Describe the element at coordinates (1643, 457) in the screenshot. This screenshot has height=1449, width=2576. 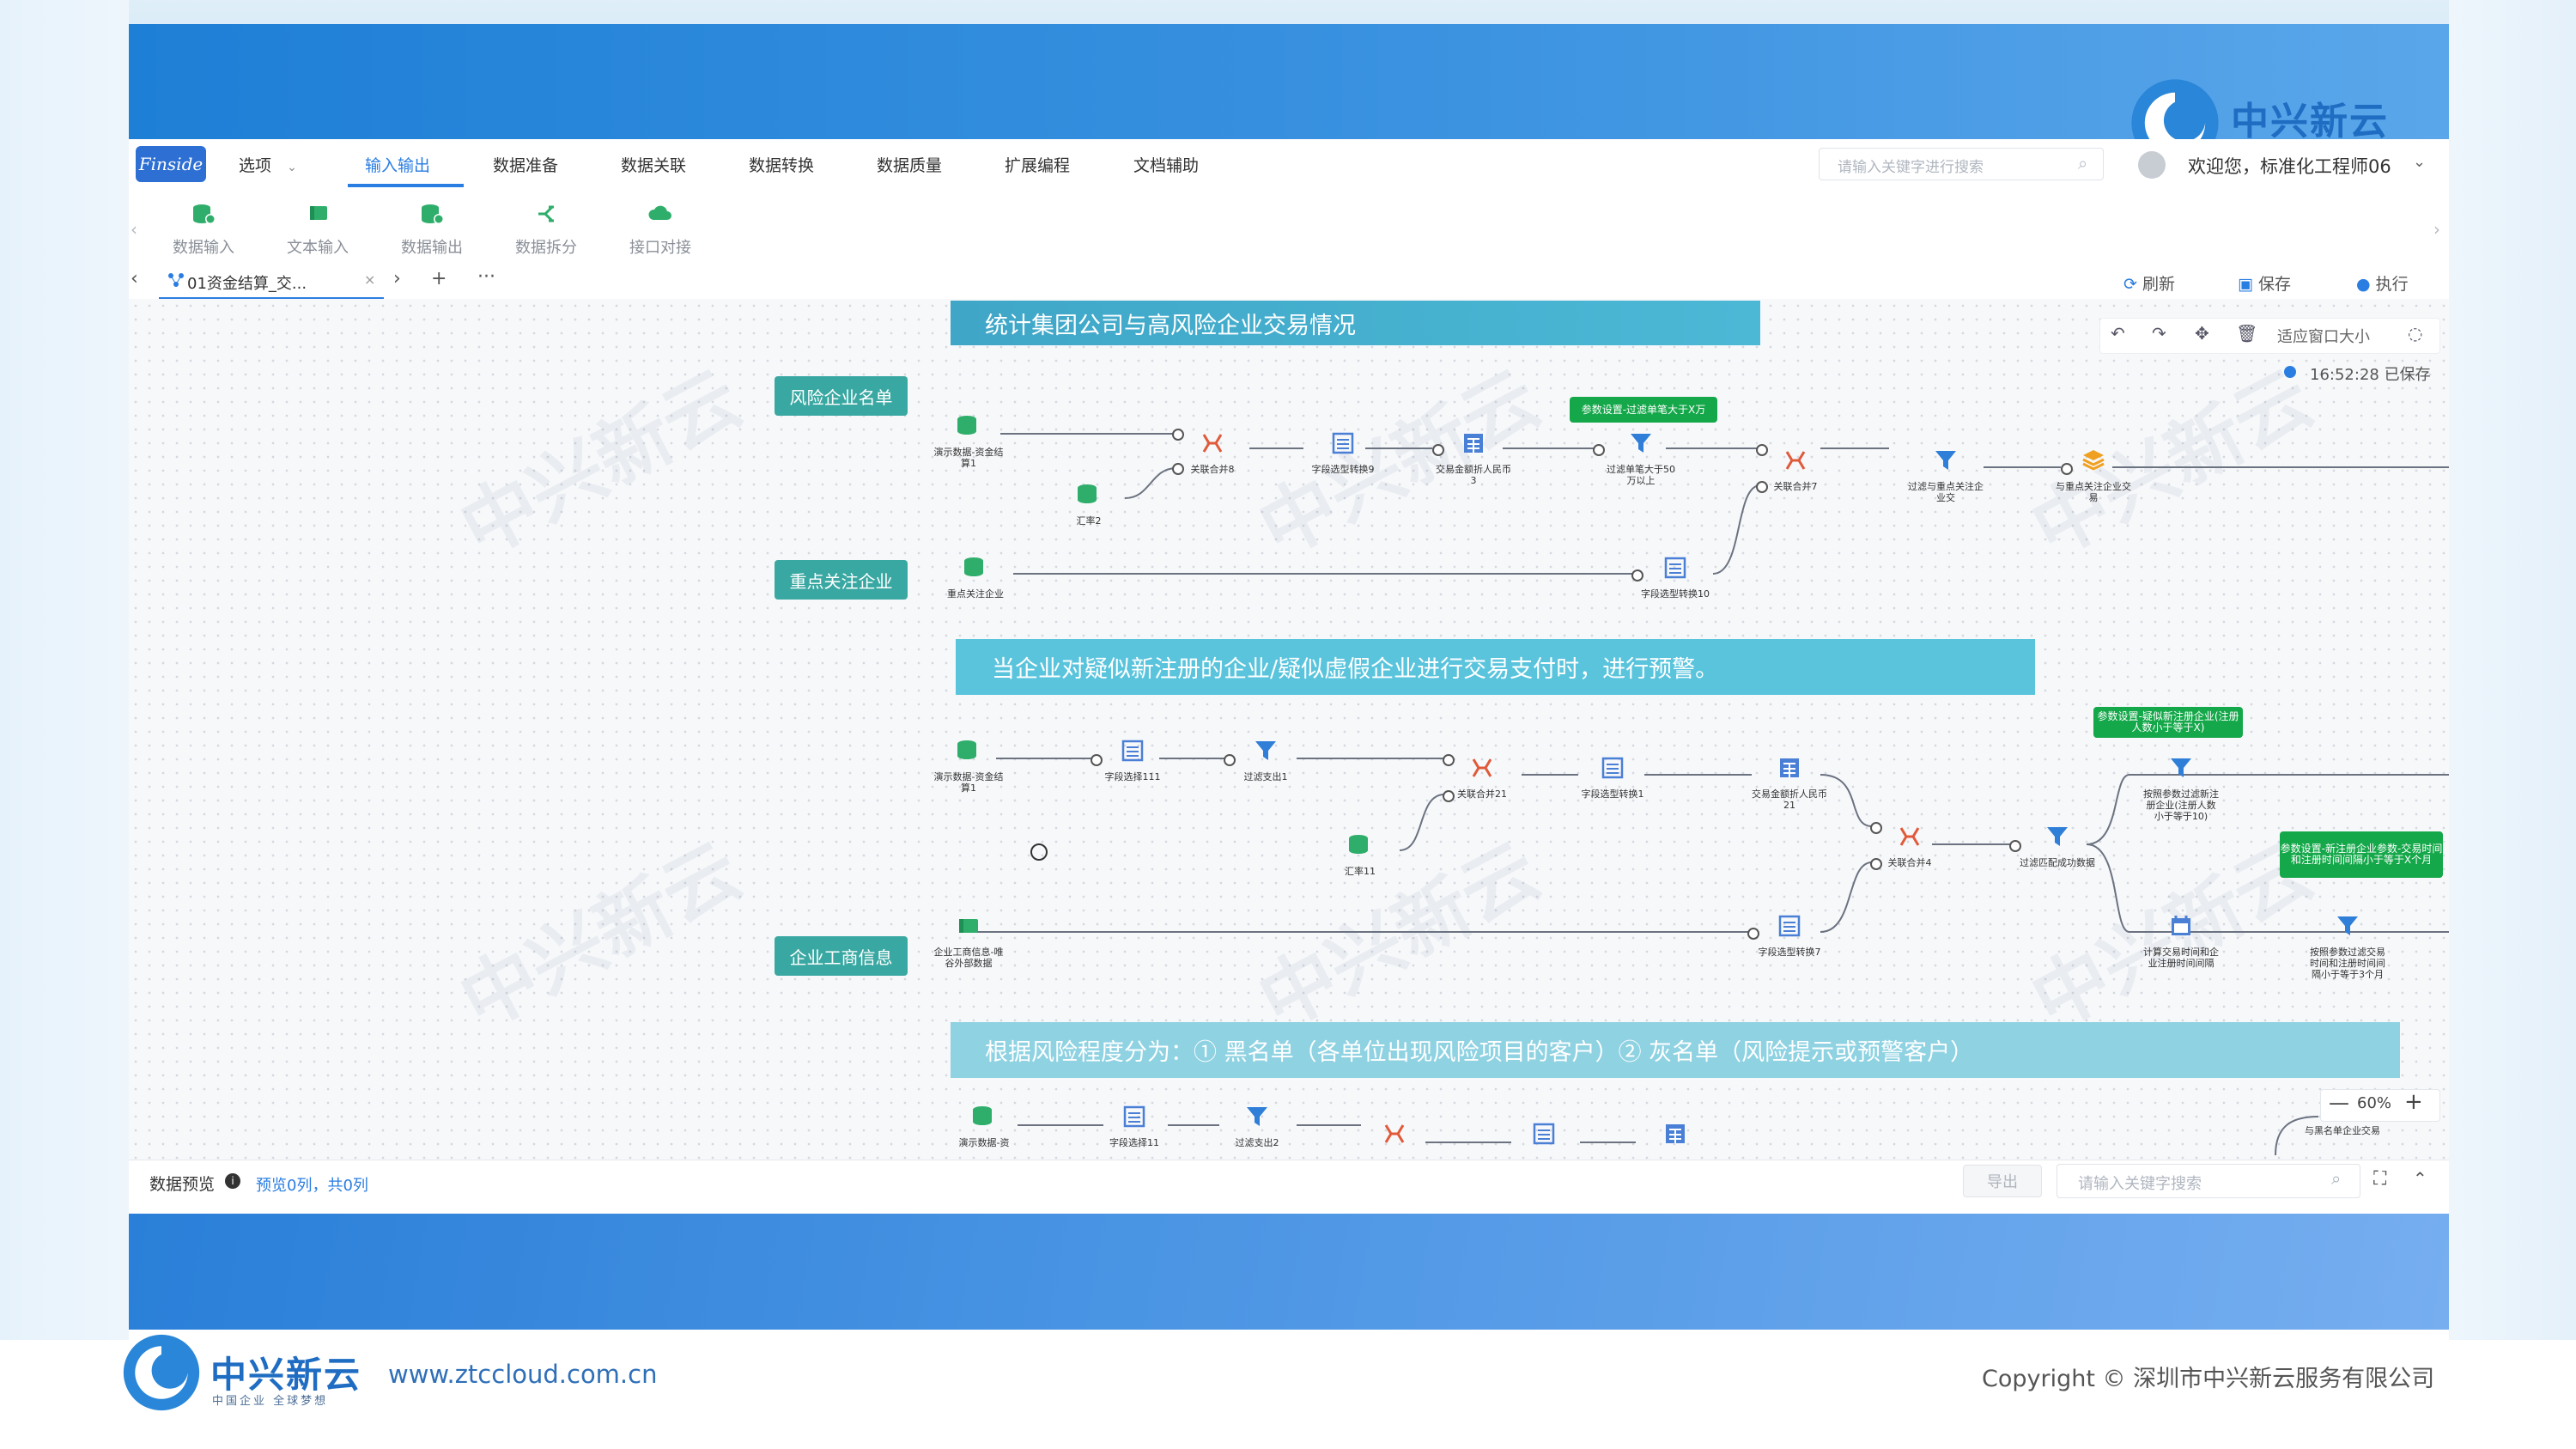
I see `node-filter: 过滤单笔大于50万以上` at that location.